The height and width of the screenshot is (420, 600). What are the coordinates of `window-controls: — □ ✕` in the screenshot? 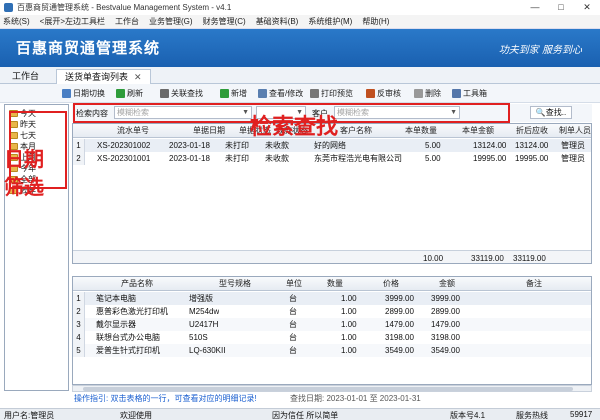 It's located at (561, 7).